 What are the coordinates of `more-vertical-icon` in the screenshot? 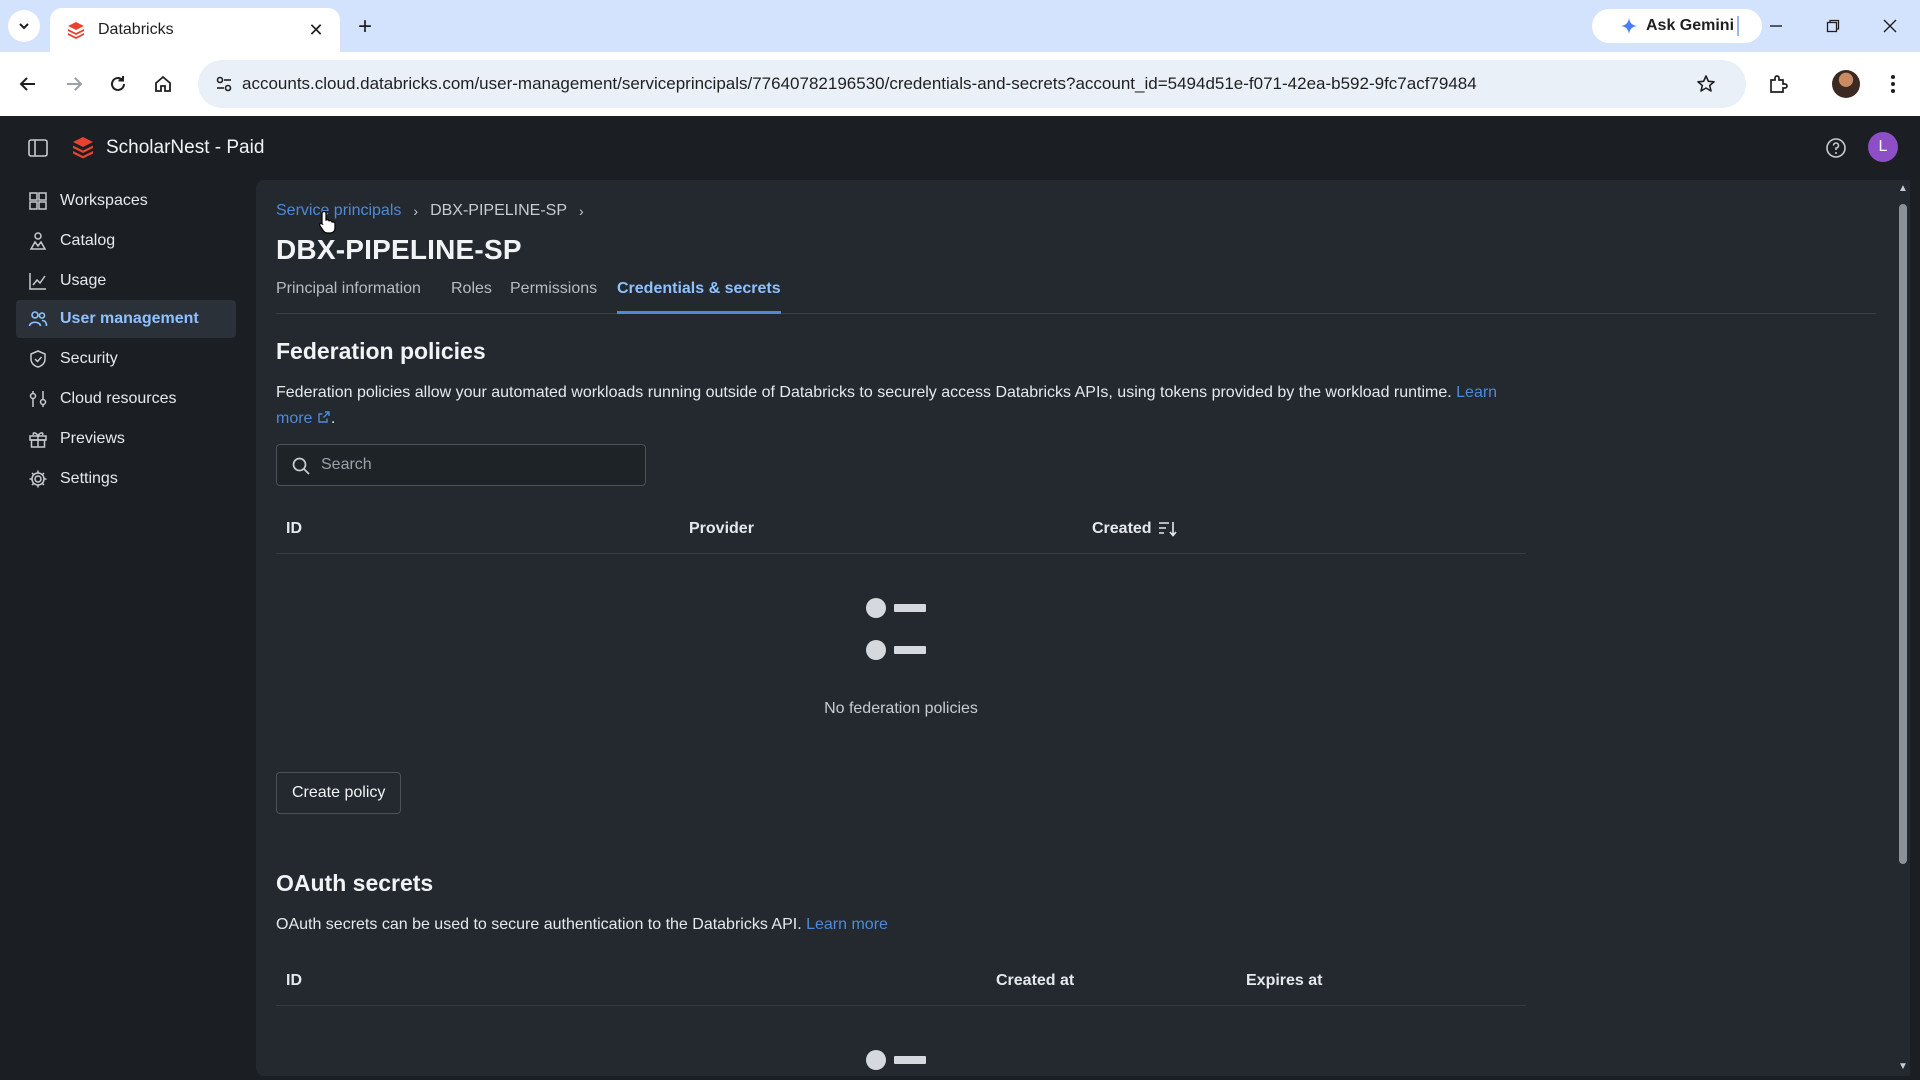 It's located at (1893, 84).